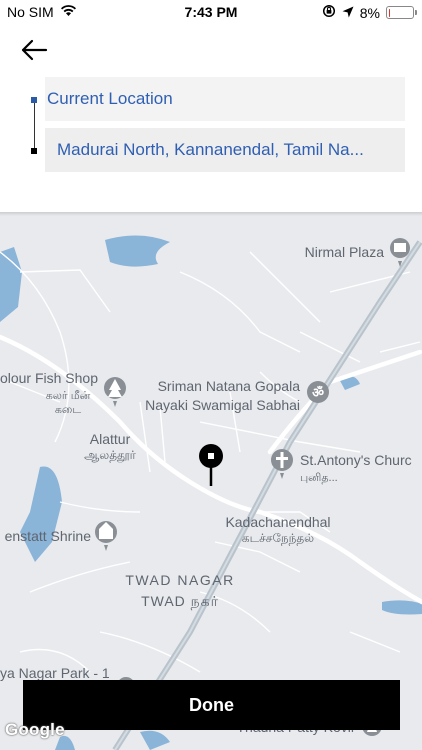  Describe the element at coordinates (35, 729) in the screenshot. I see `google-attribution-logo: Google` at that location.